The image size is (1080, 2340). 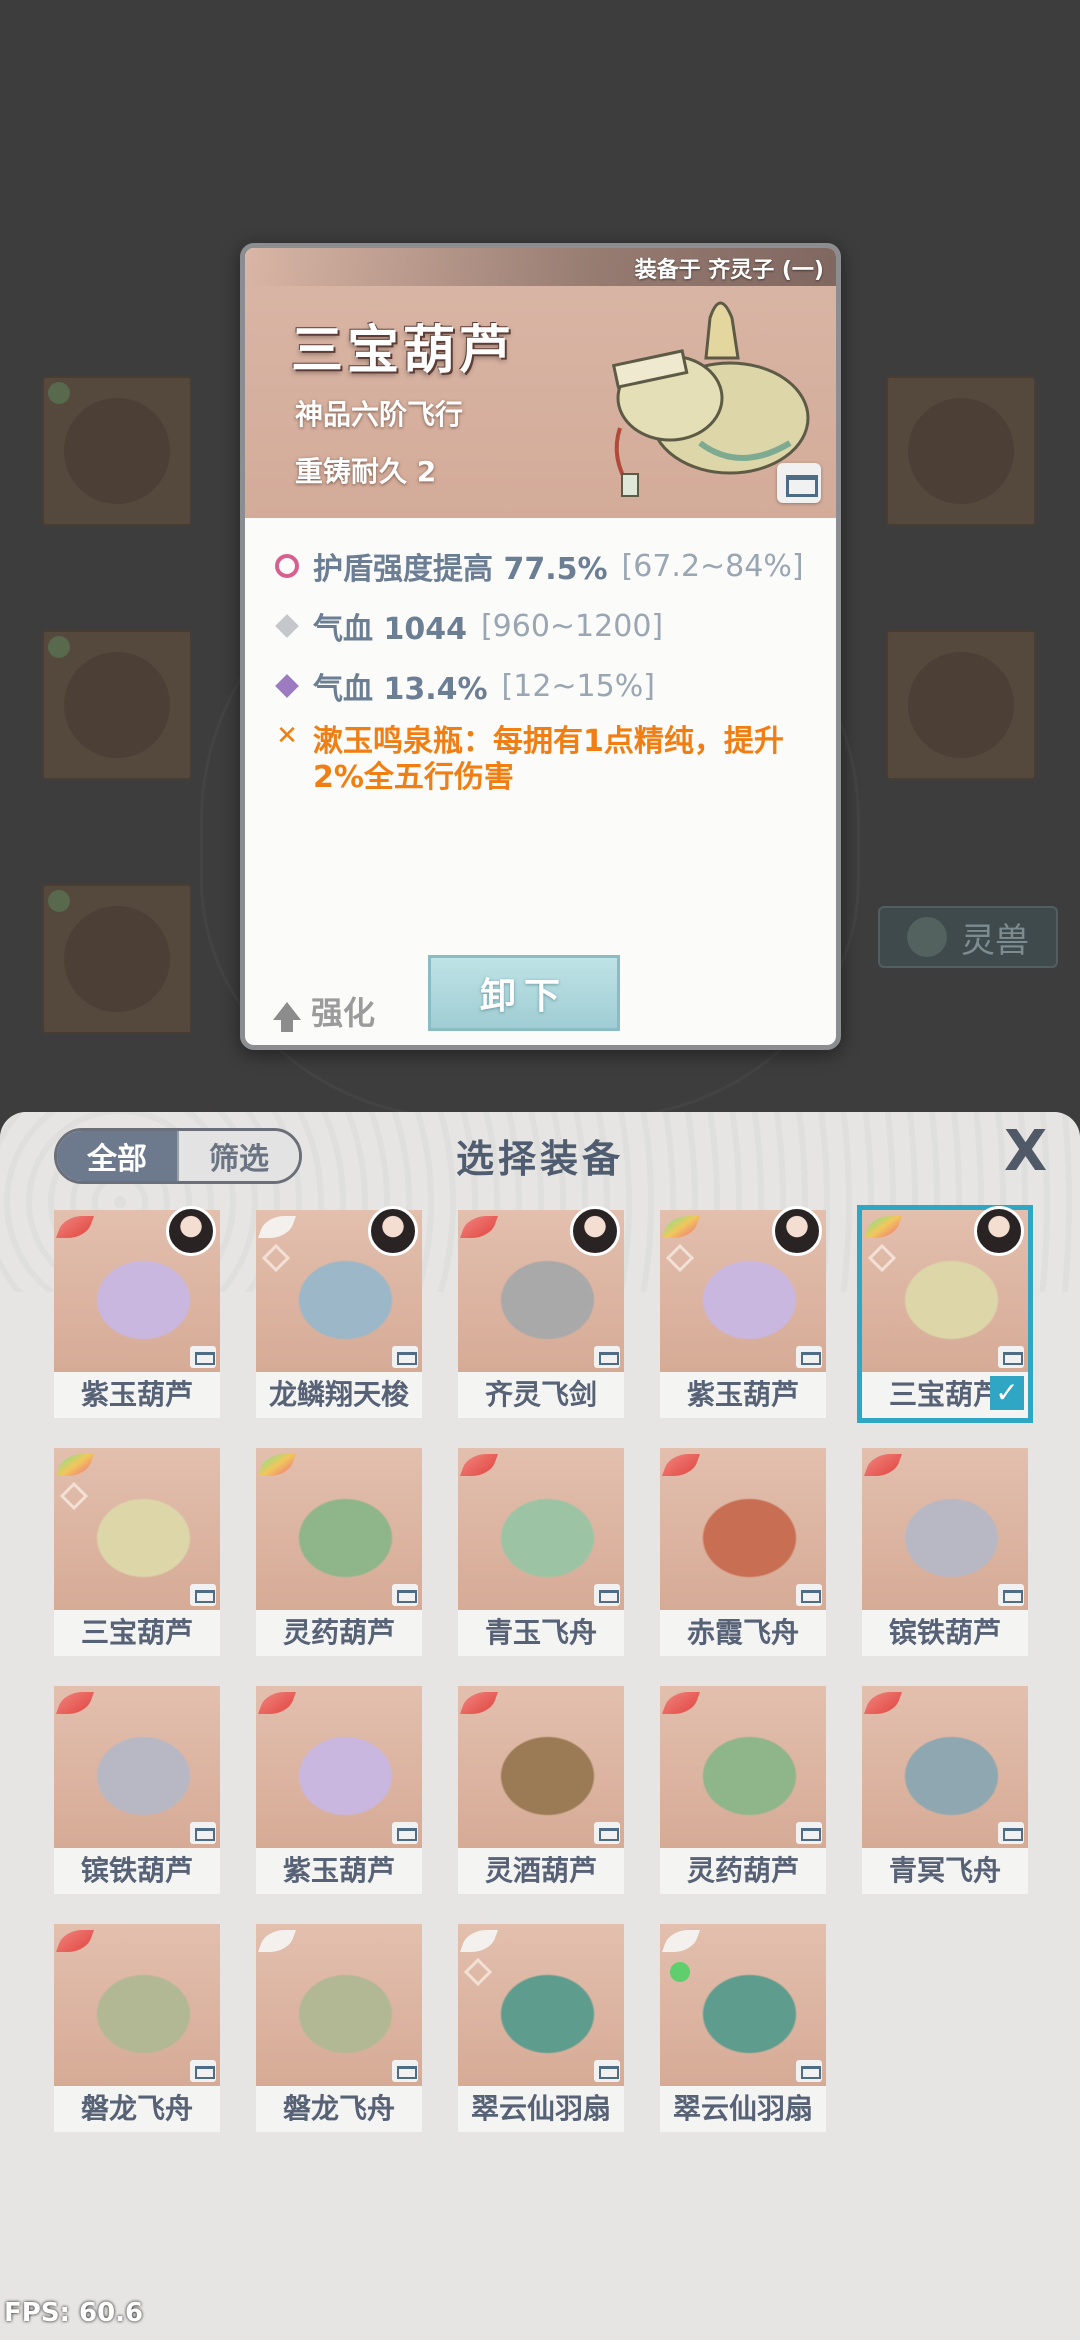 What do you see at coordinates (287, 1017) in the screenshot?
I see `arrow-up-icon` at bounding box center [287, 1017].